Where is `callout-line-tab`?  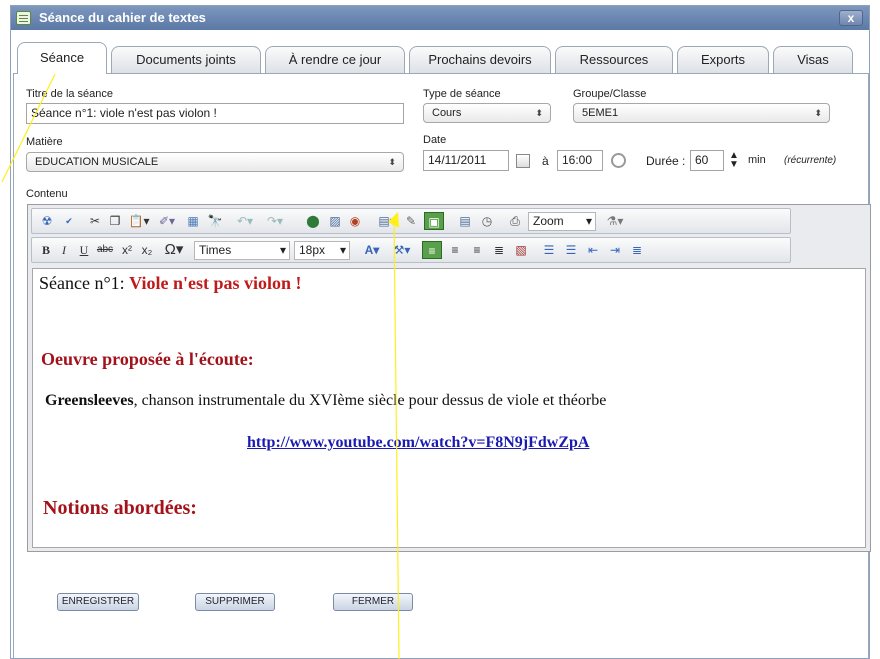 callout-line-tab is located at coordinates (30, 125).